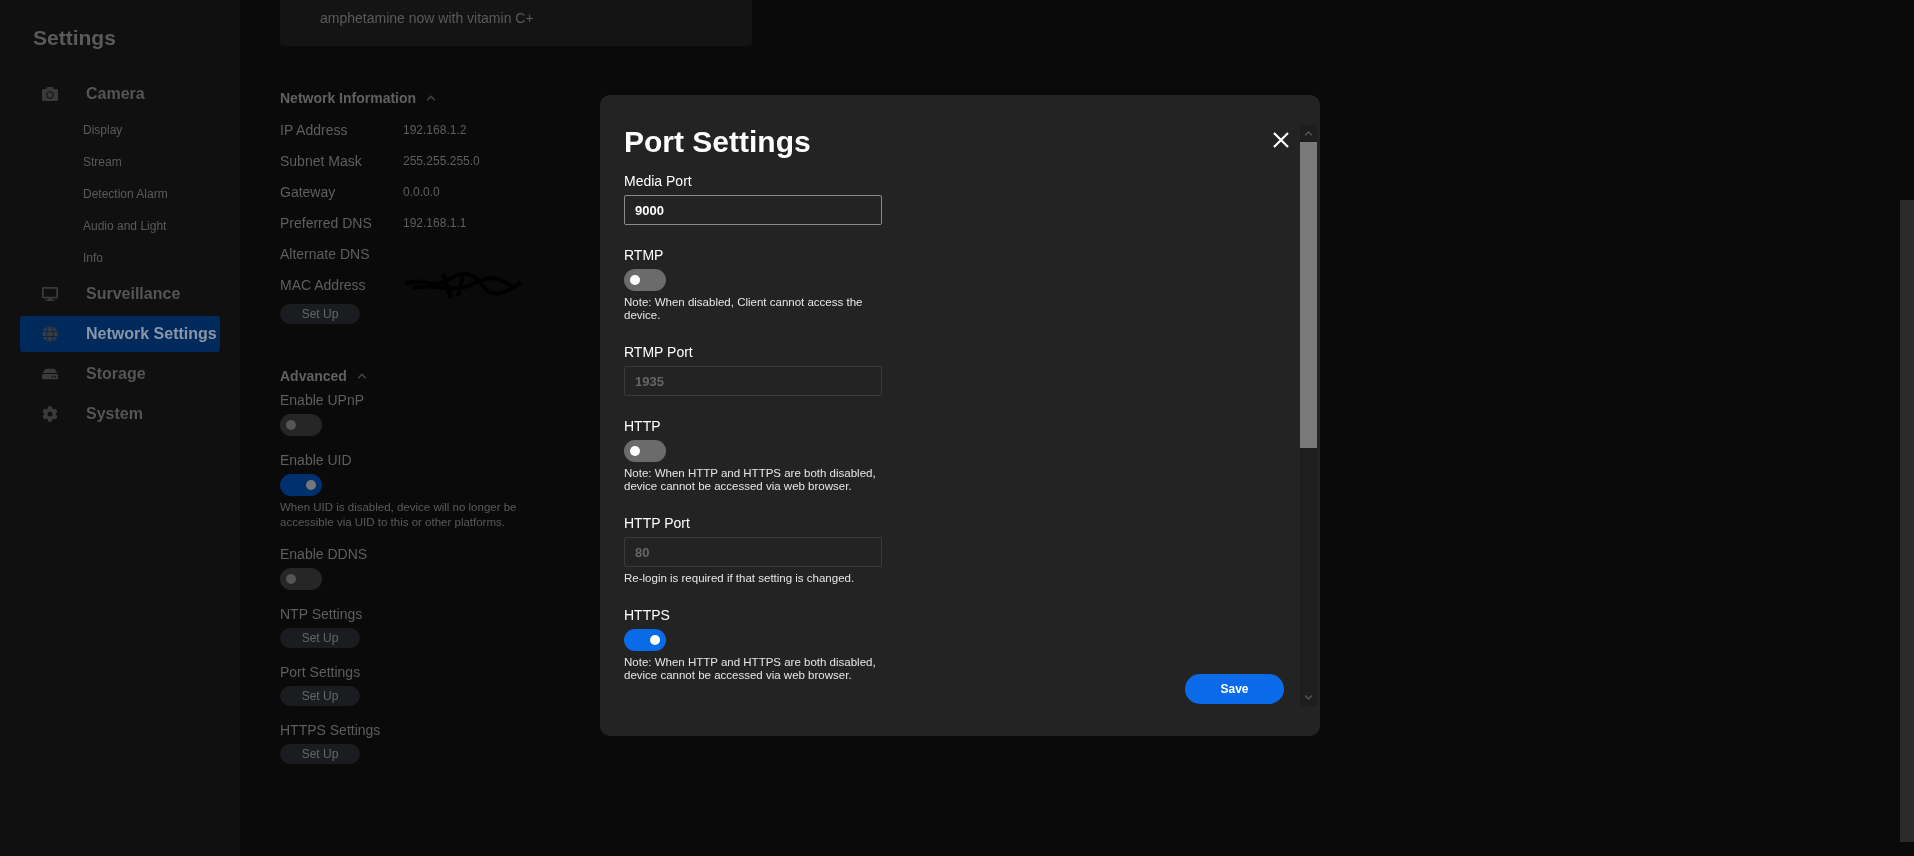 This screenshot has height=856, width=1914. What do you see at coordinates (435, 129) in the screenshot?
I see `field-value: 192.168.1.2` at bounding box center [435, 129].